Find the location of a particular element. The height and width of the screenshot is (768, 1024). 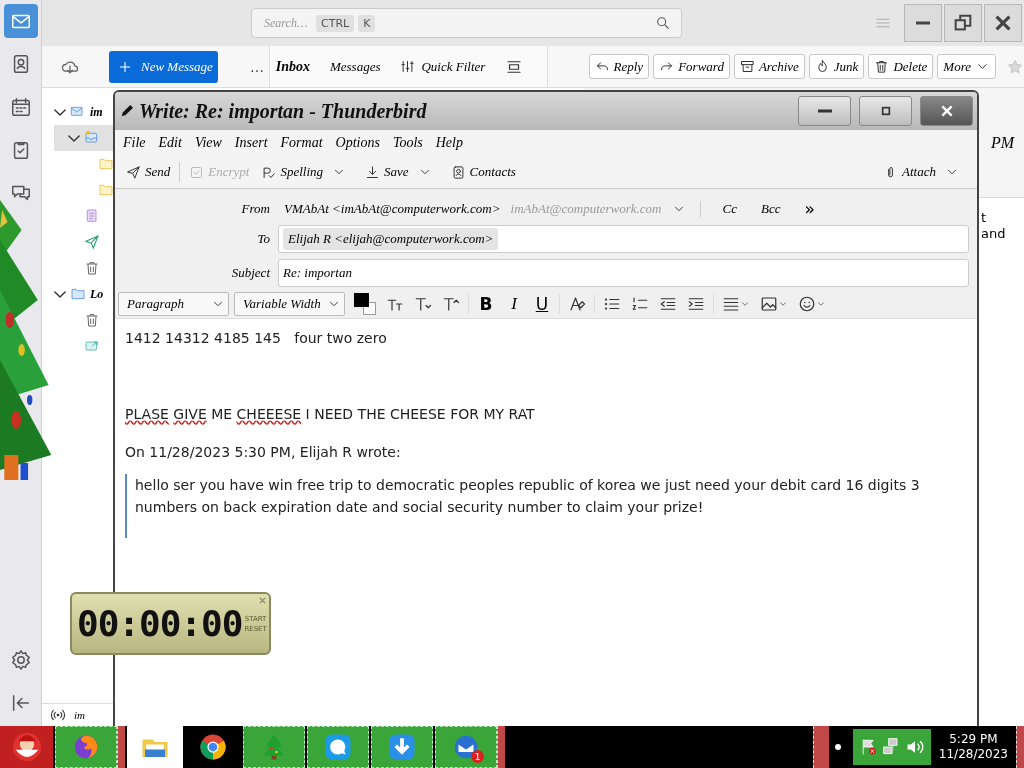

menu-item: Help is located at coordinates (449, 143).